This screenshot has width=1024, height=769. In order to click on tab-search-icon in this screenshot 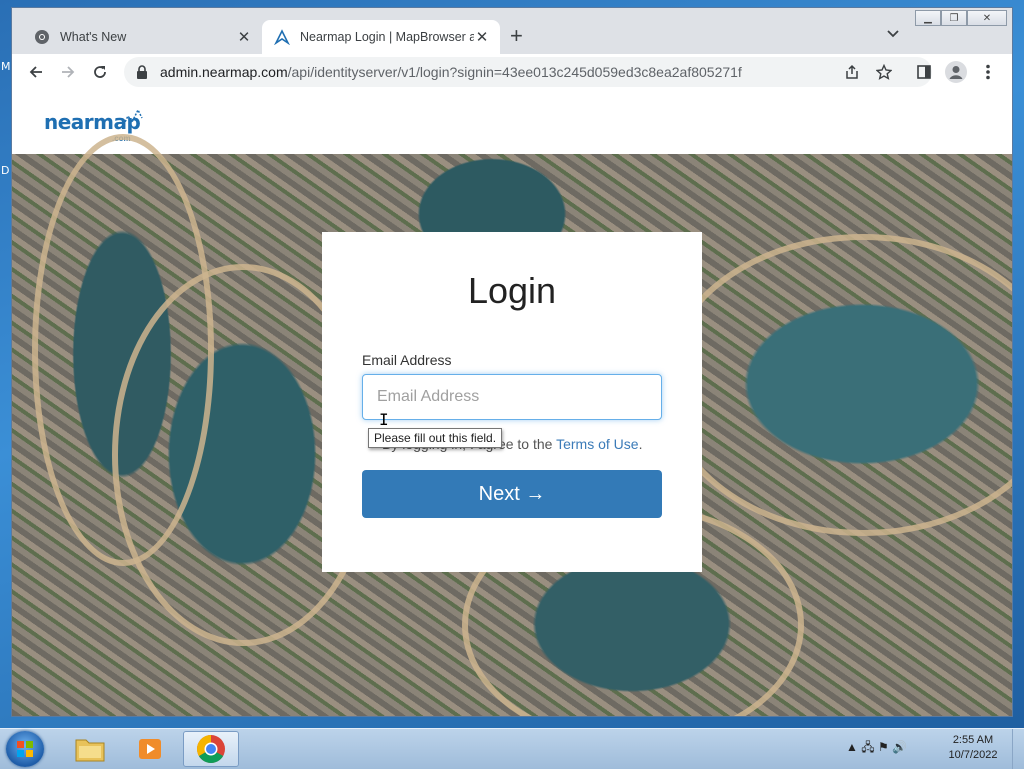, I will do `click(893, 35)`.